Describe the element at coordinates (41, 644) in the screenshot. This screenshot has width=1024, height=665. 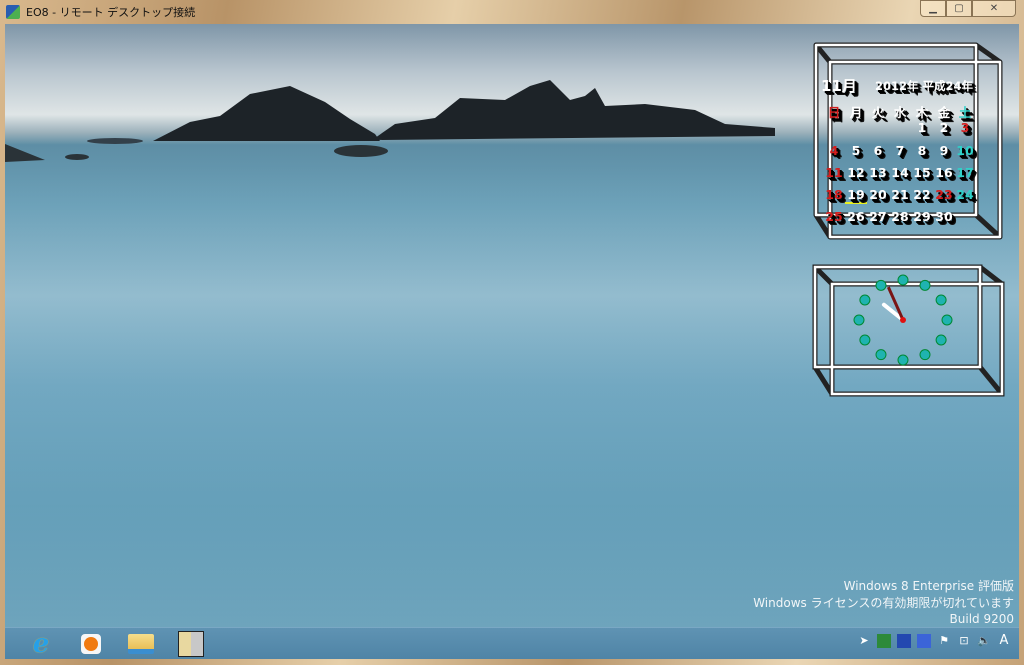
I see `internet-explorer-icon: e` at that location.